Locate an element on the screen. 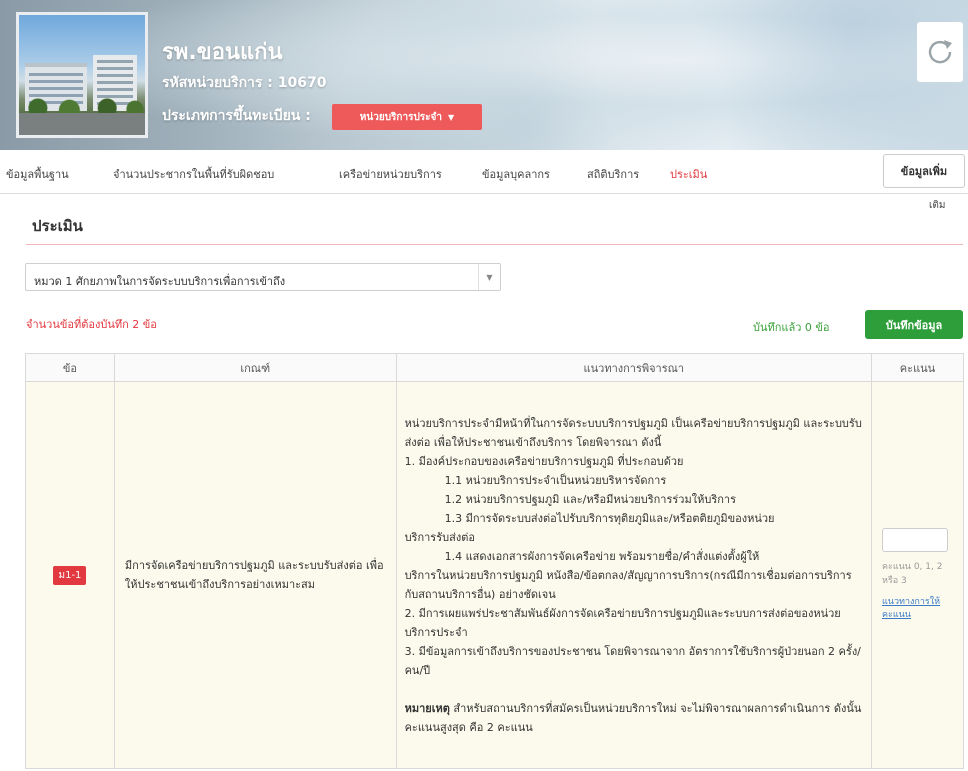  item-no-badge: ม1-1 is located at coordinates (70, 575).